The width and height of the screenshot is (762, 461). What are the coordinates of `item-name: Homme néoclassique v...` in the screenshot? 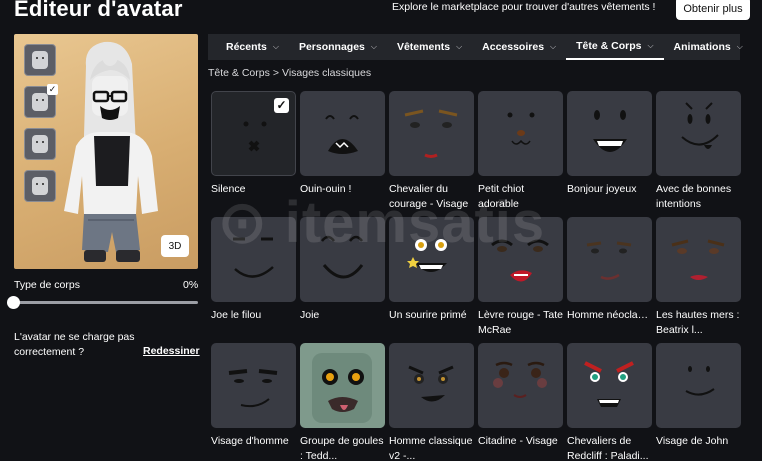 It's located at (610, 315).